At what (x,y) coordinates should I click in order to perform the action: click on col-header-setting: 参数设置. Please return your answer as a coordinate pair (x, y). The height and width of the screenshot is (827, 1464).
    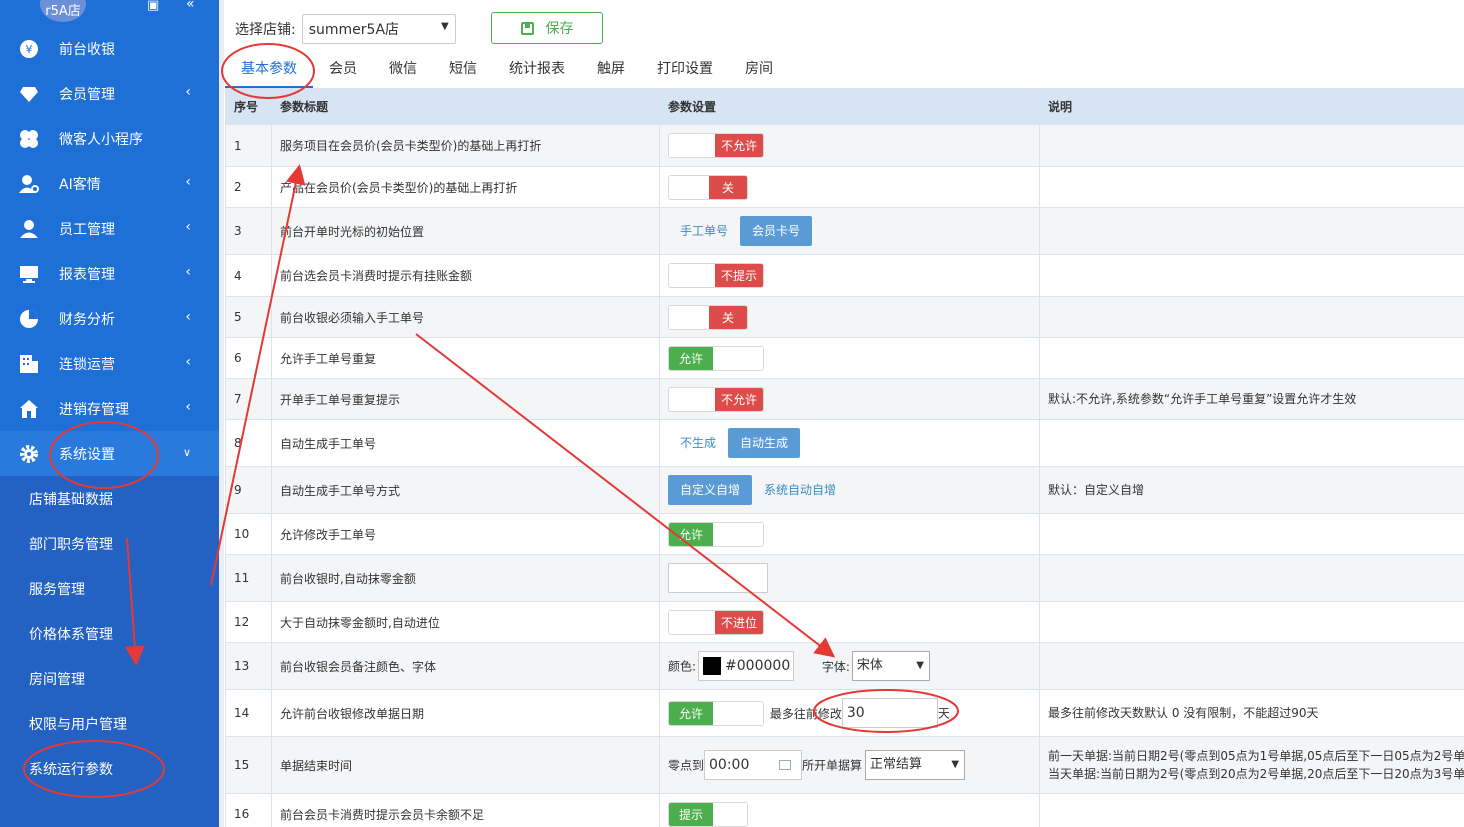
    Looking at the image, I should click on (849, 106).